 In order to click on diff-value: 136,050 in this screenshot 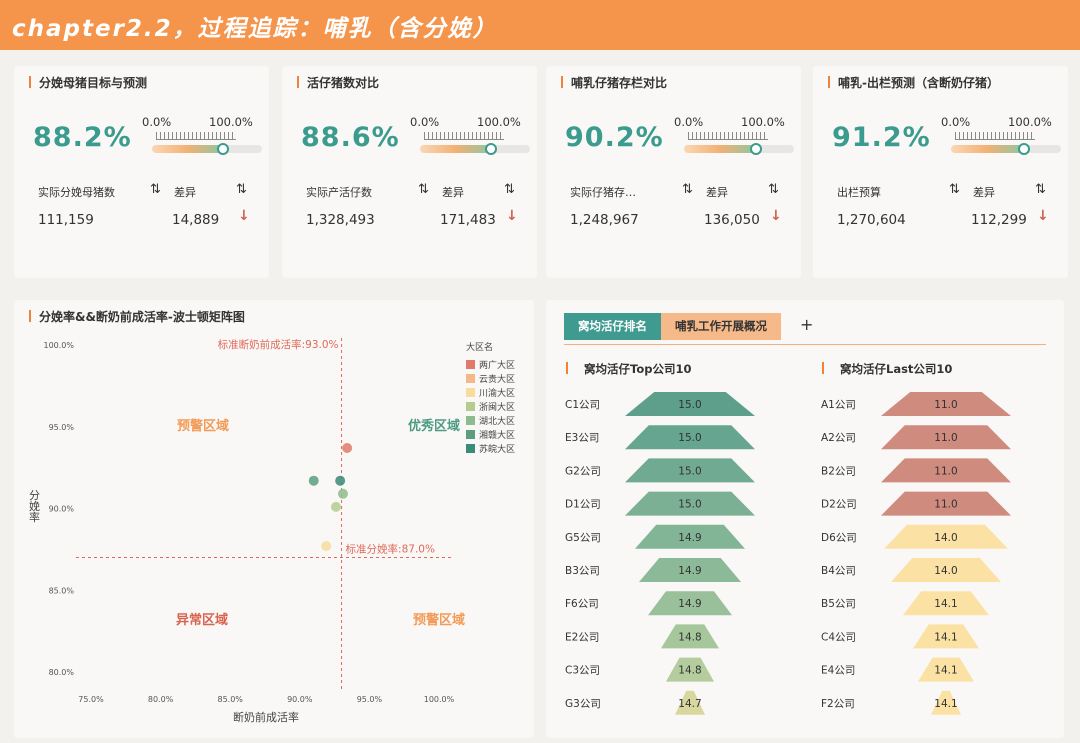, I will do `click(732, 220)`.